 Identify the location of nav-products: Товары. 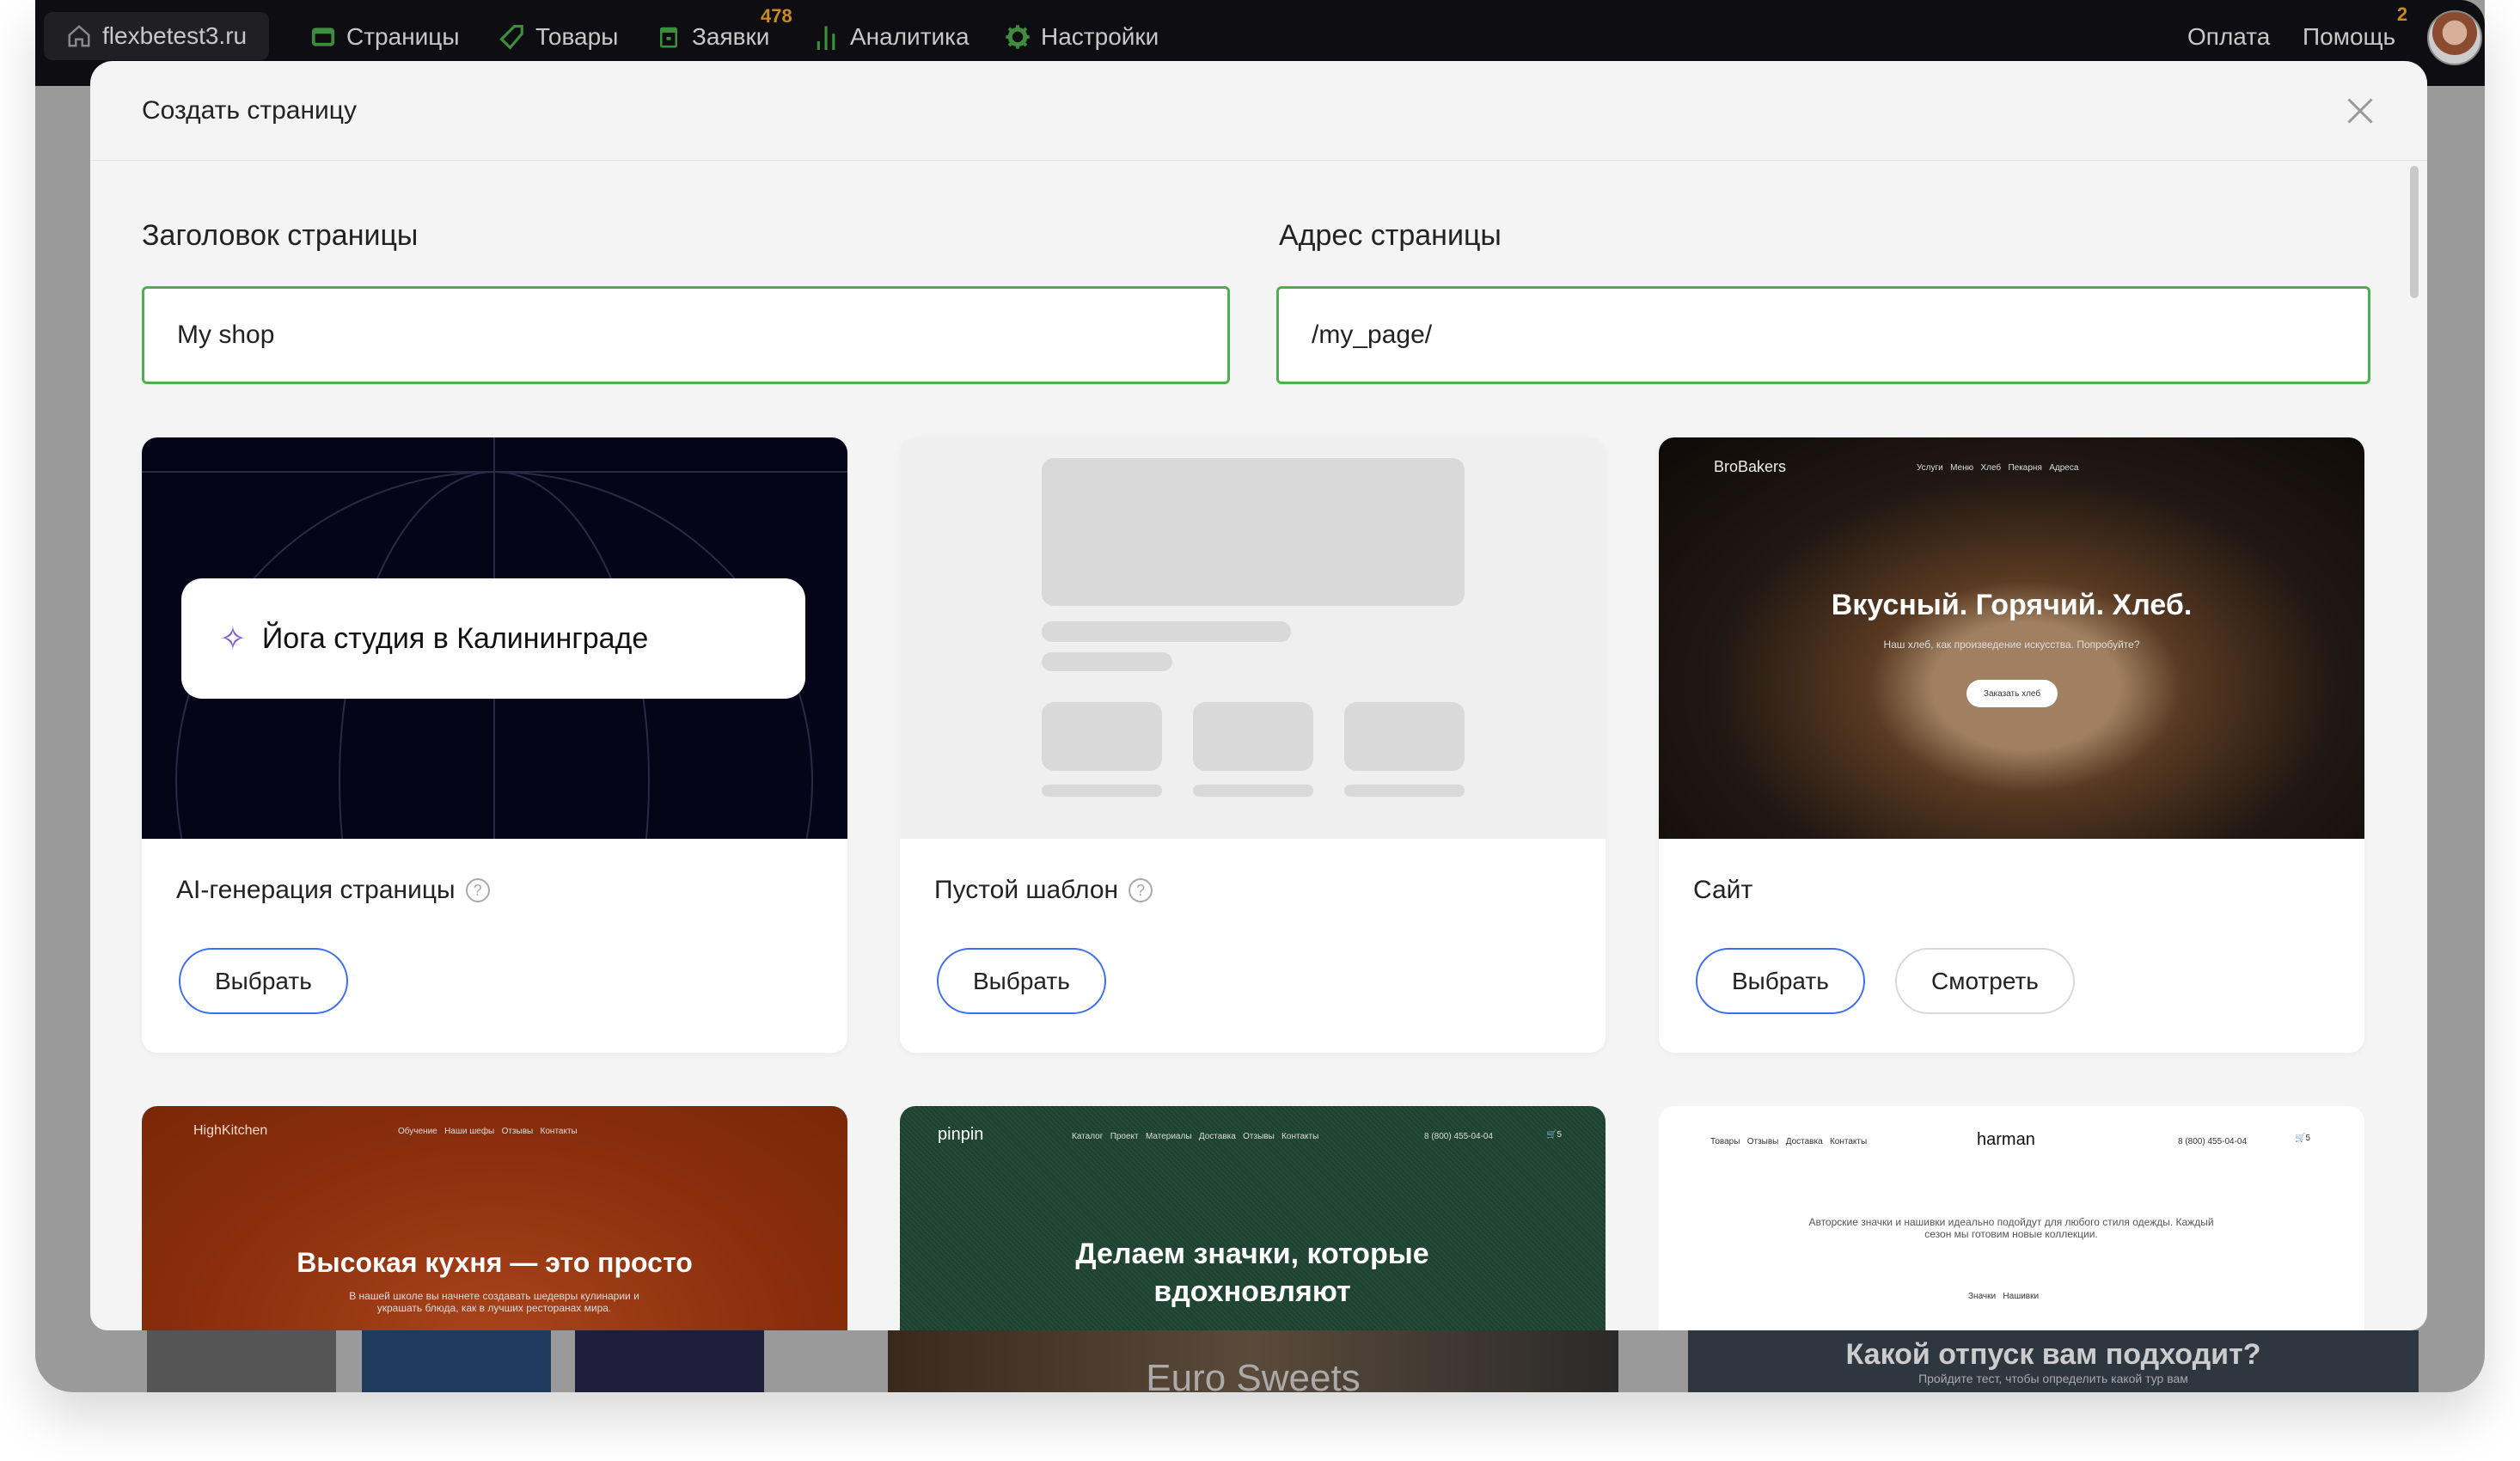
(558, 37).